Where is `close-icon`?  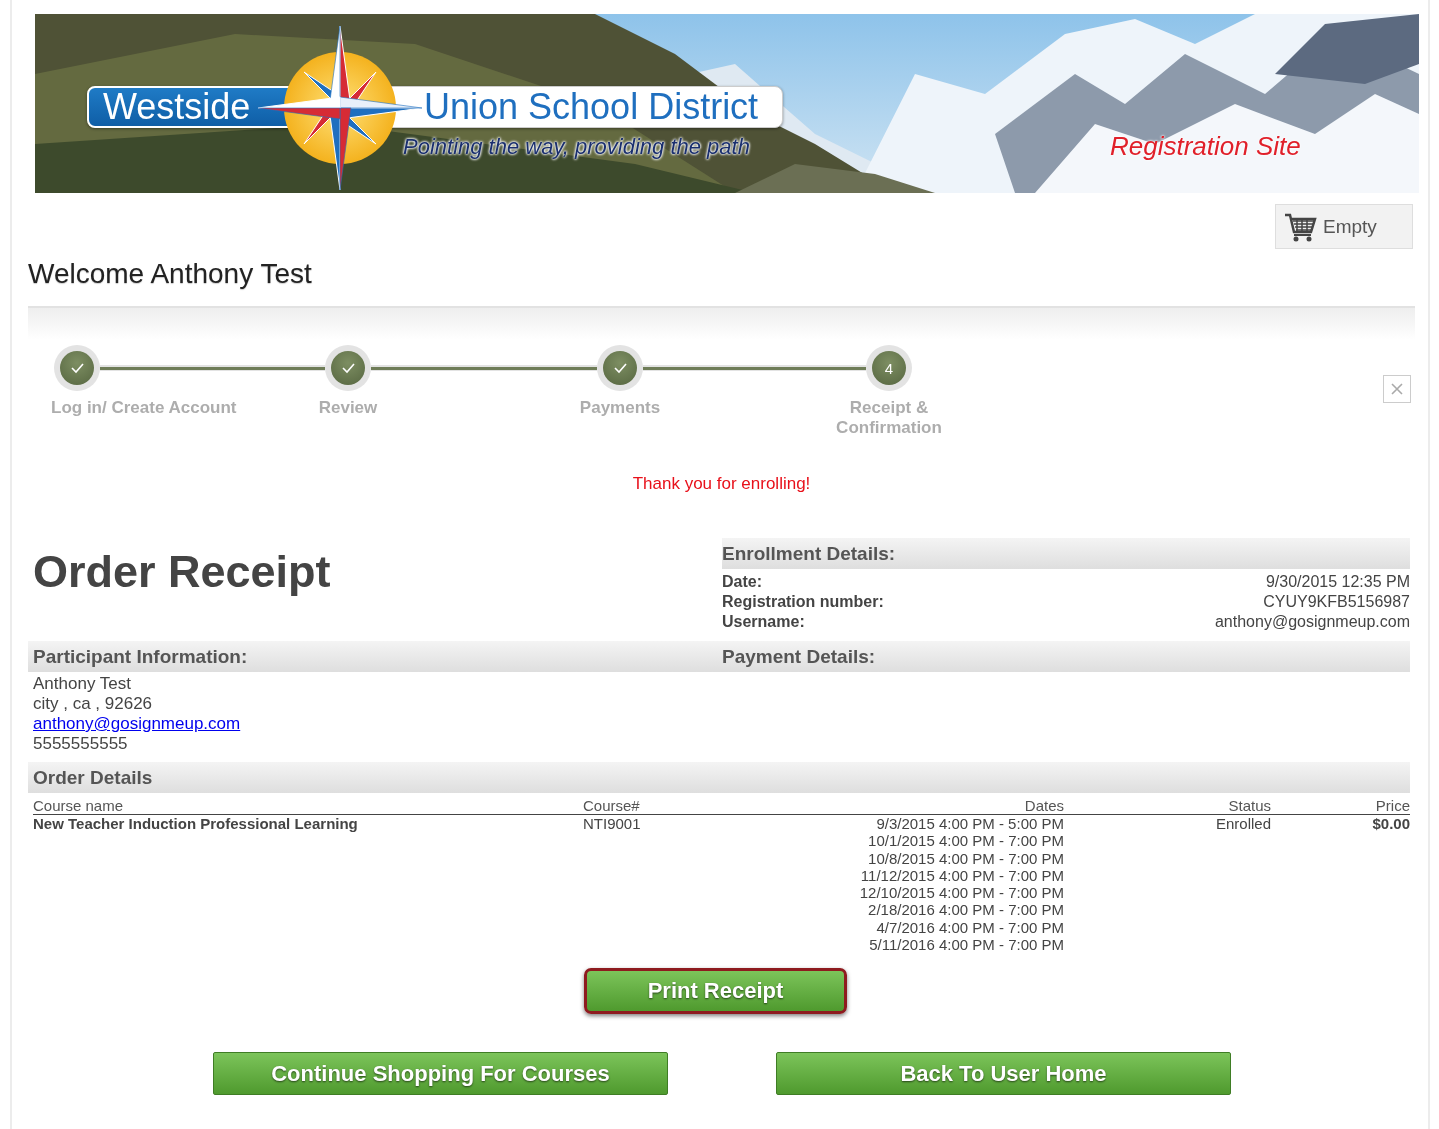
close-icon is located at coordinates (1397, 389).